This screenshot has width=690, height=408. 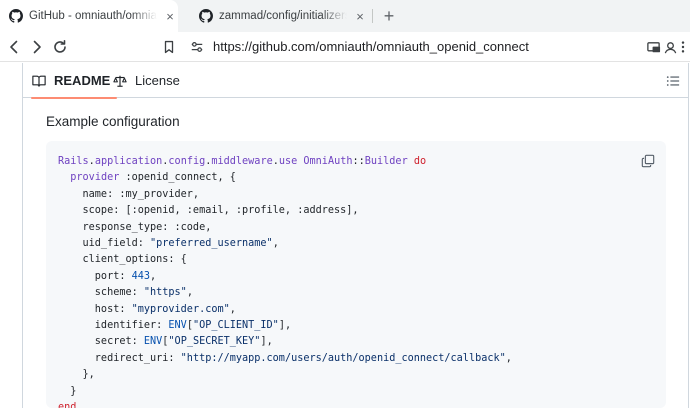 What do you see at coordinates (211, 244) in the screenshot?
I see `code-token: "preferred_username"` at bounding box center [211, 244].